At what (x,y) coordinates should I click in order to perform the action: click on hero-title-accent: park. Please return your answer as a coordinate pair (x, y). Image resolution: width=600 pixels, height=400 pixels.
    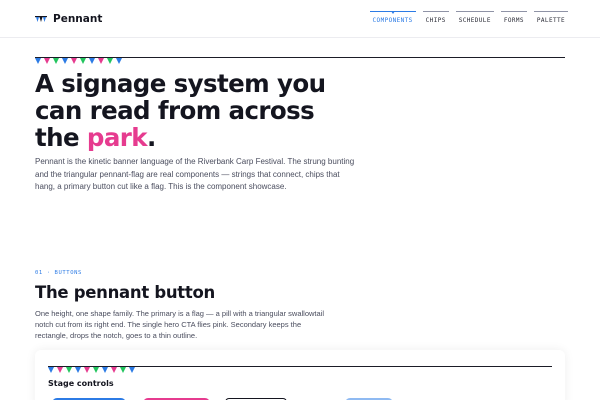
    Looking at the image, I should click on (117, 137).